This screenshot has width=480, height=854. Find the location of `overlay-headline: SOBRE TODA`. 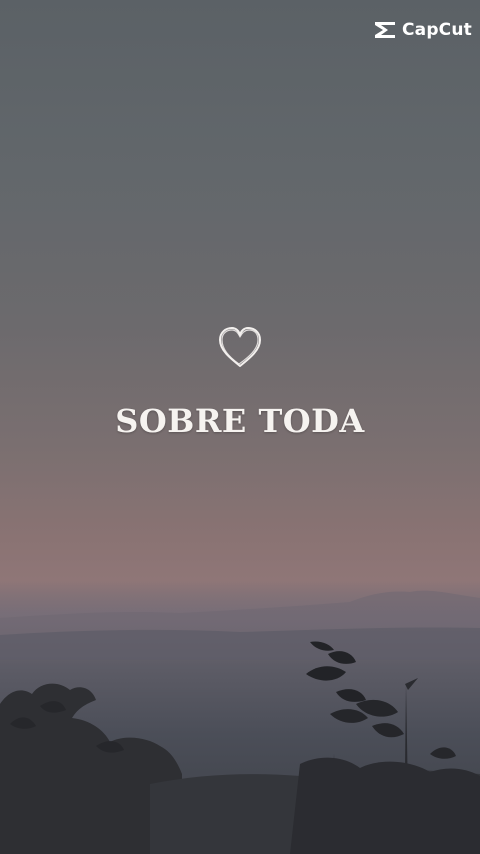

overlay-headline: SOBRE TODA is located at coordinates (240, 421).